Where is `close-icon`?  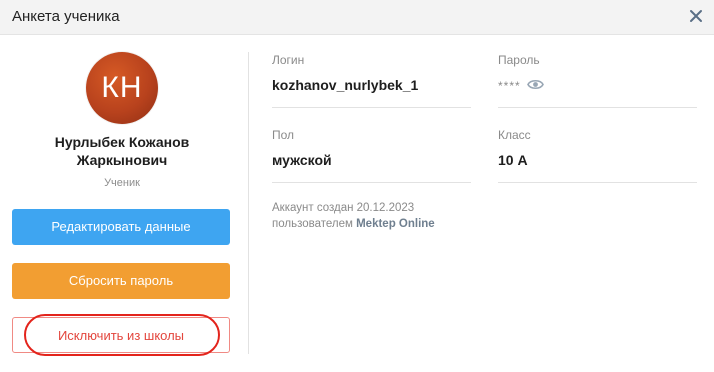
close-icon is located at coordinates (696, 16).